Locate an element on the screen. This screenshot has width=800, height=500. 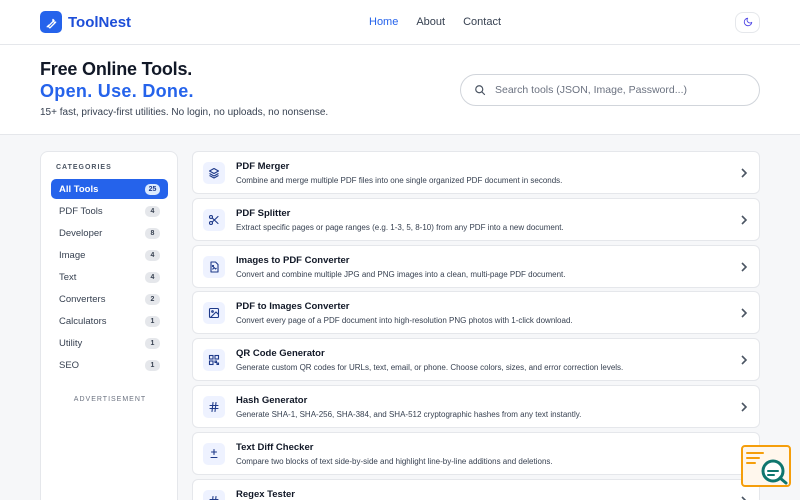
site-logo: ToolNest is located at coordinates (85, 22).